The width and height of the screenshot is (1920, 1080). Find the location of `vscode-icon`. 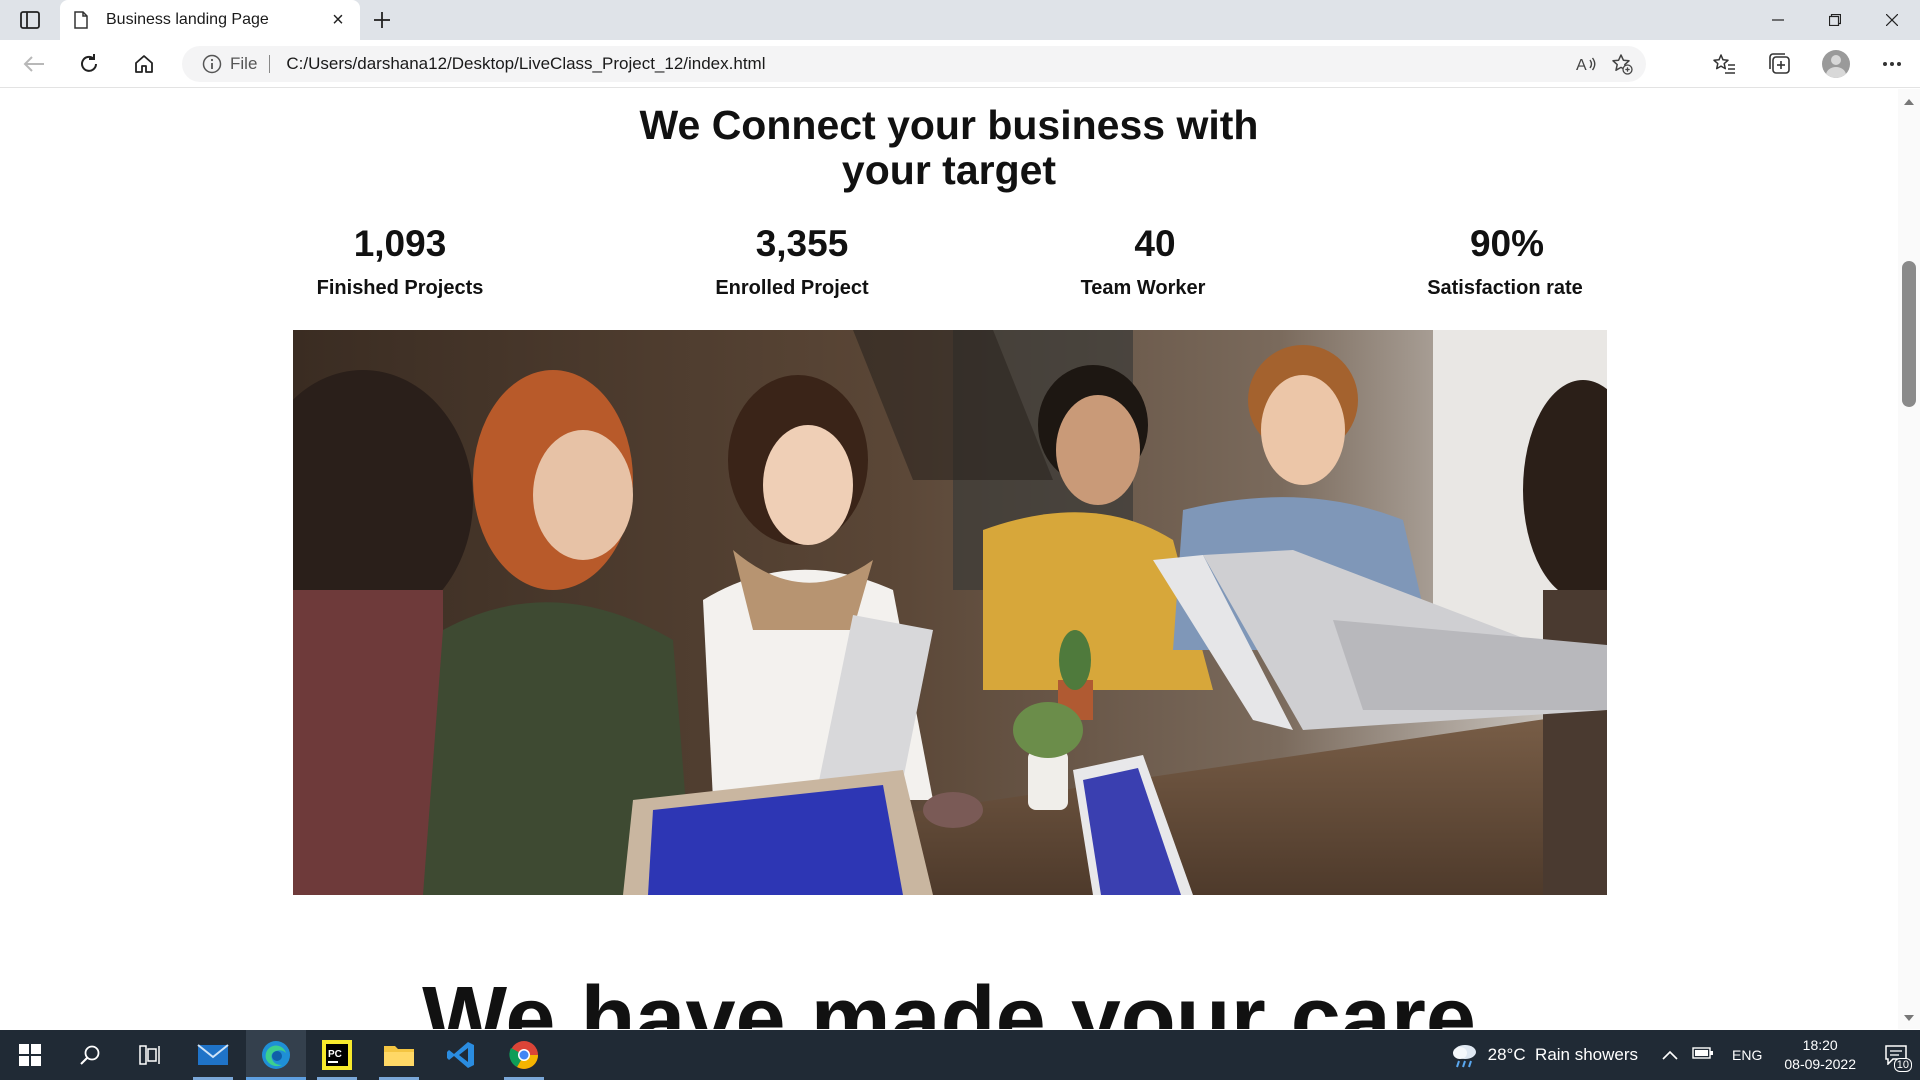

vscode-icon is located at coordinates (461, 1055).